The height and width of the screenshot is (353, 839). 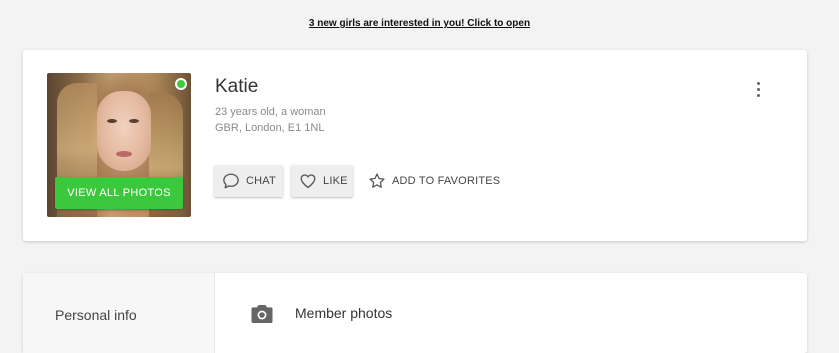 I want to click on more-options-icon, so click(x=759, y=89).